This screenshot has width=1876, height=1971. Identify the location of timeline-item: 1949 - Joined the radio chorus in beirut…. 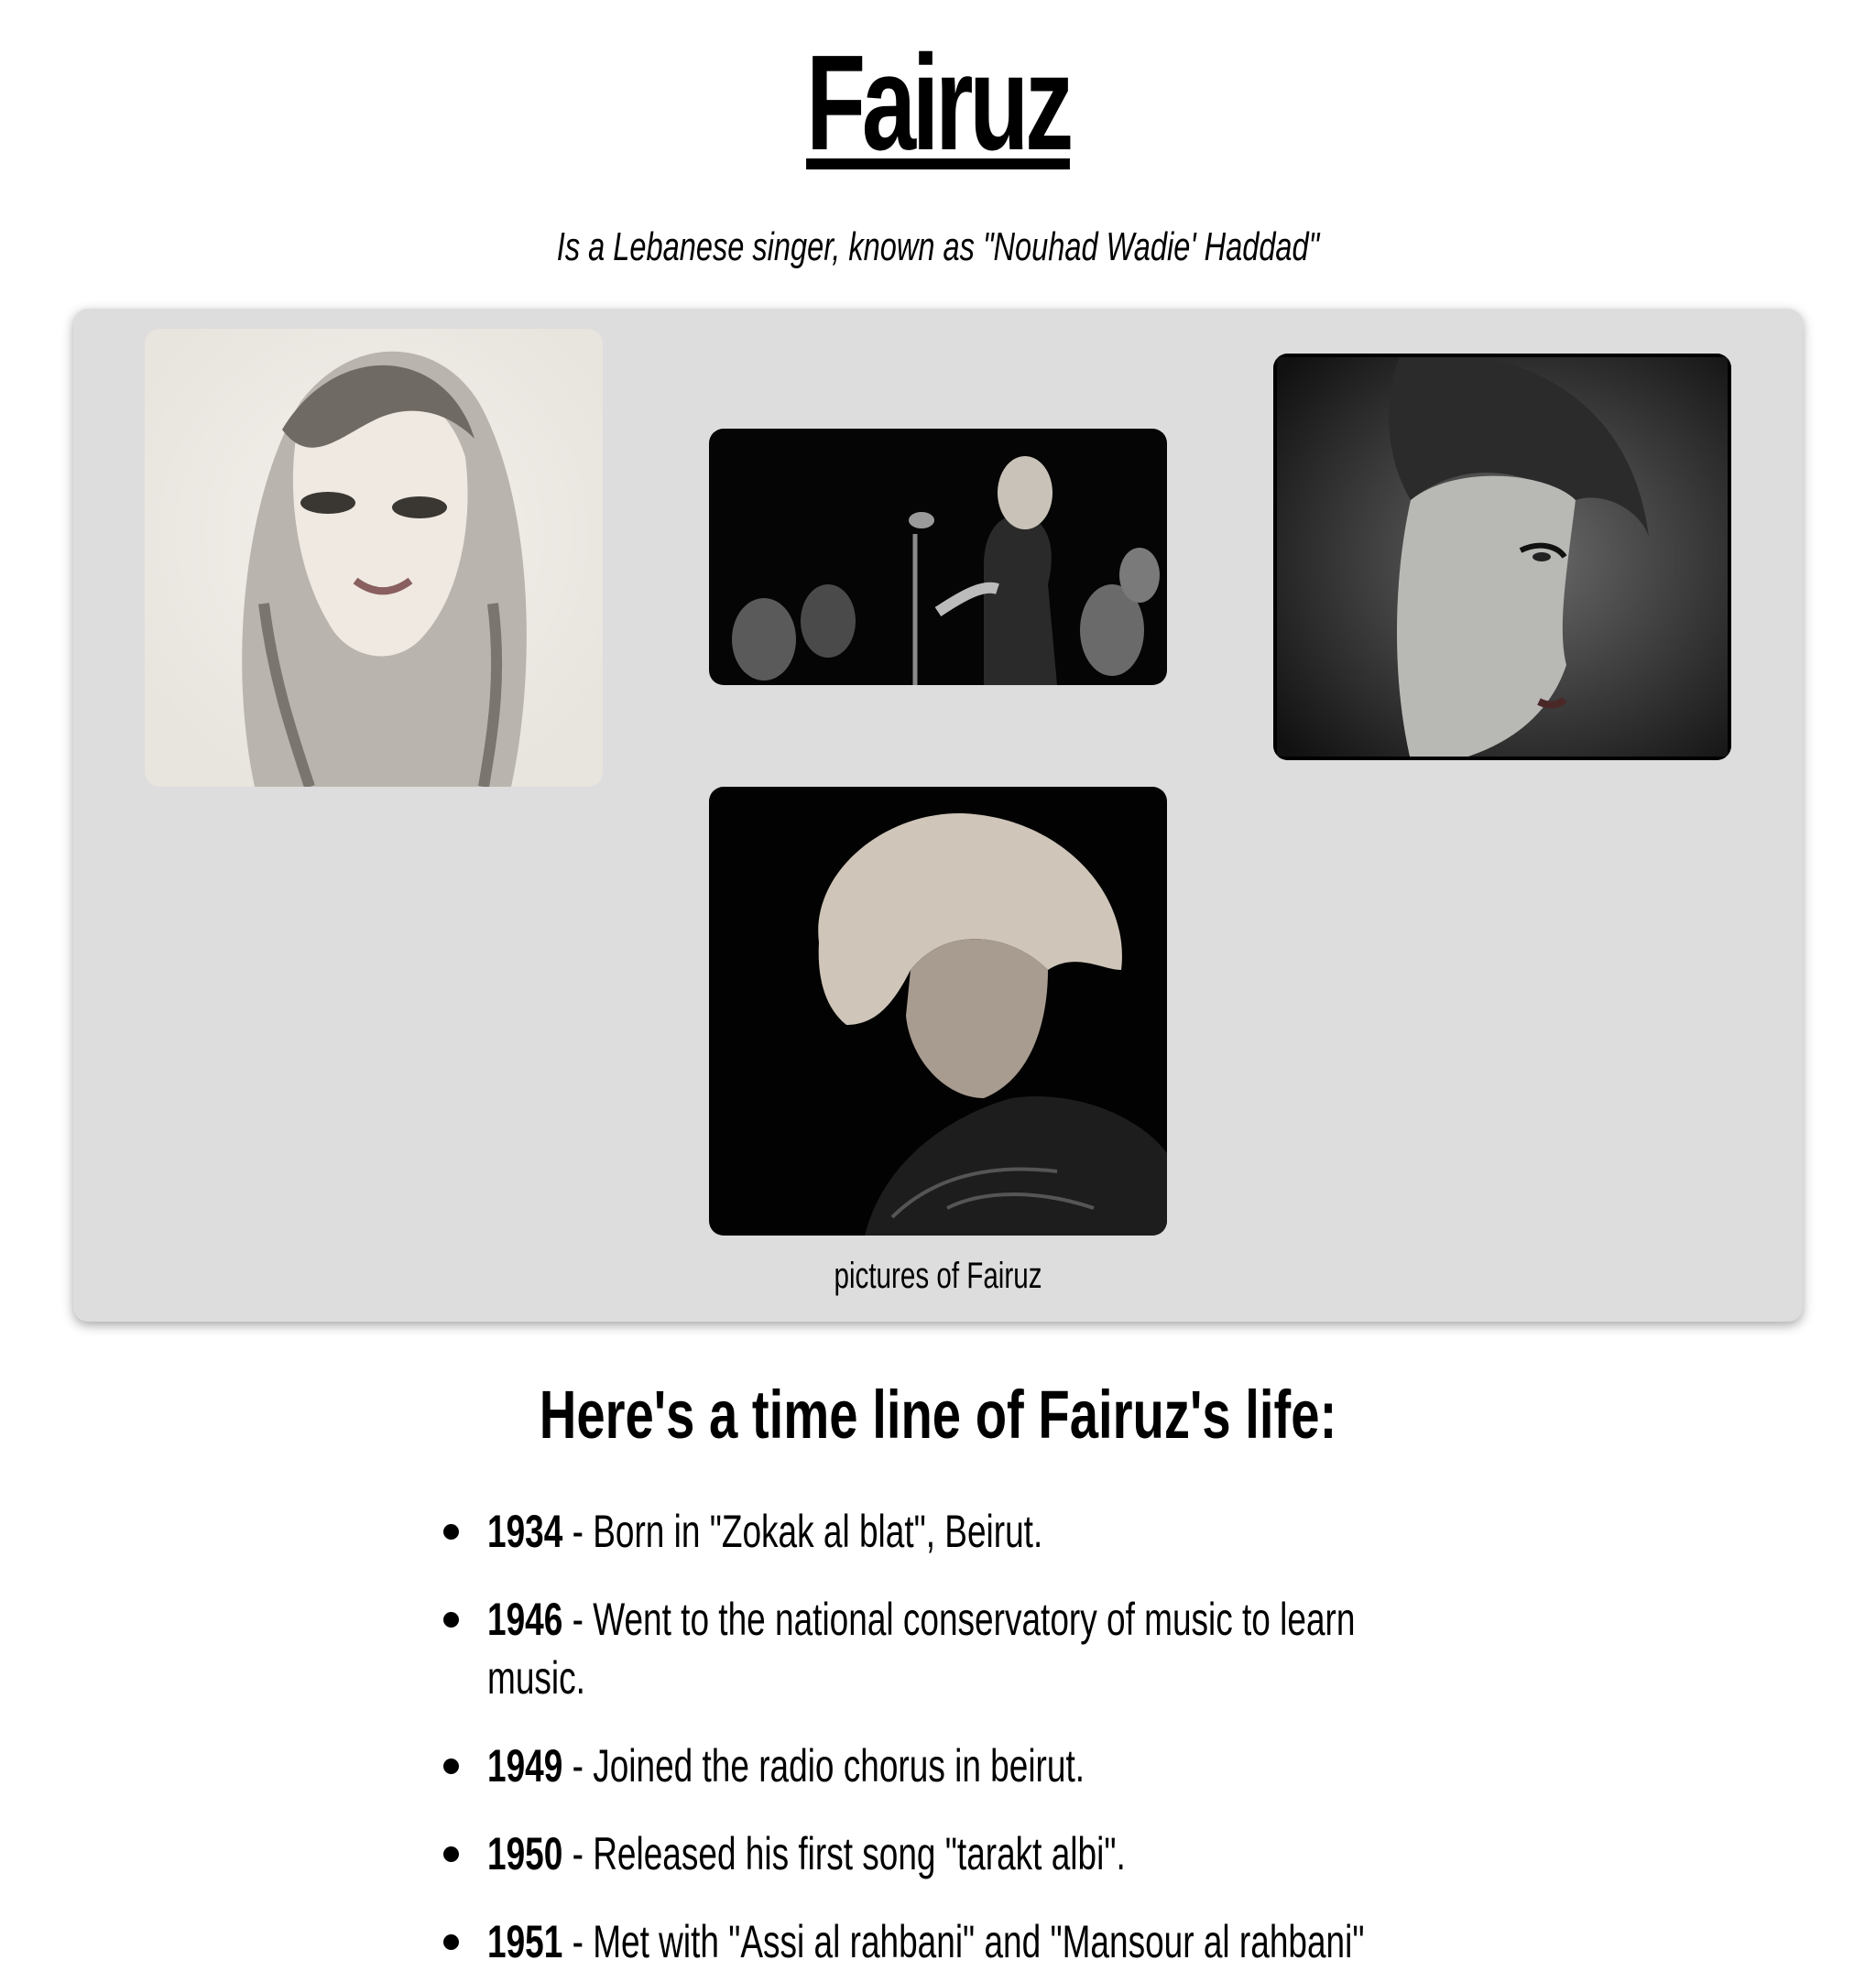
(915, 1766).